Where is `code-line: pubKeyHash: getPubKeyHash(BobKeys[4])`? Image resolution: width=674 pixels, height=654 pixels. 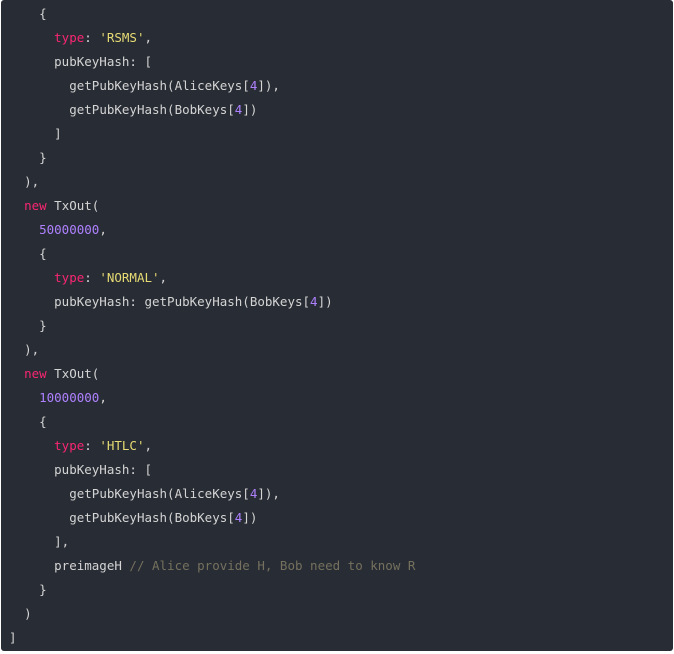
code-line: pubKeyHash: getPubKeyHash(BobKeys[4]) is located at coordinates (337, 302).